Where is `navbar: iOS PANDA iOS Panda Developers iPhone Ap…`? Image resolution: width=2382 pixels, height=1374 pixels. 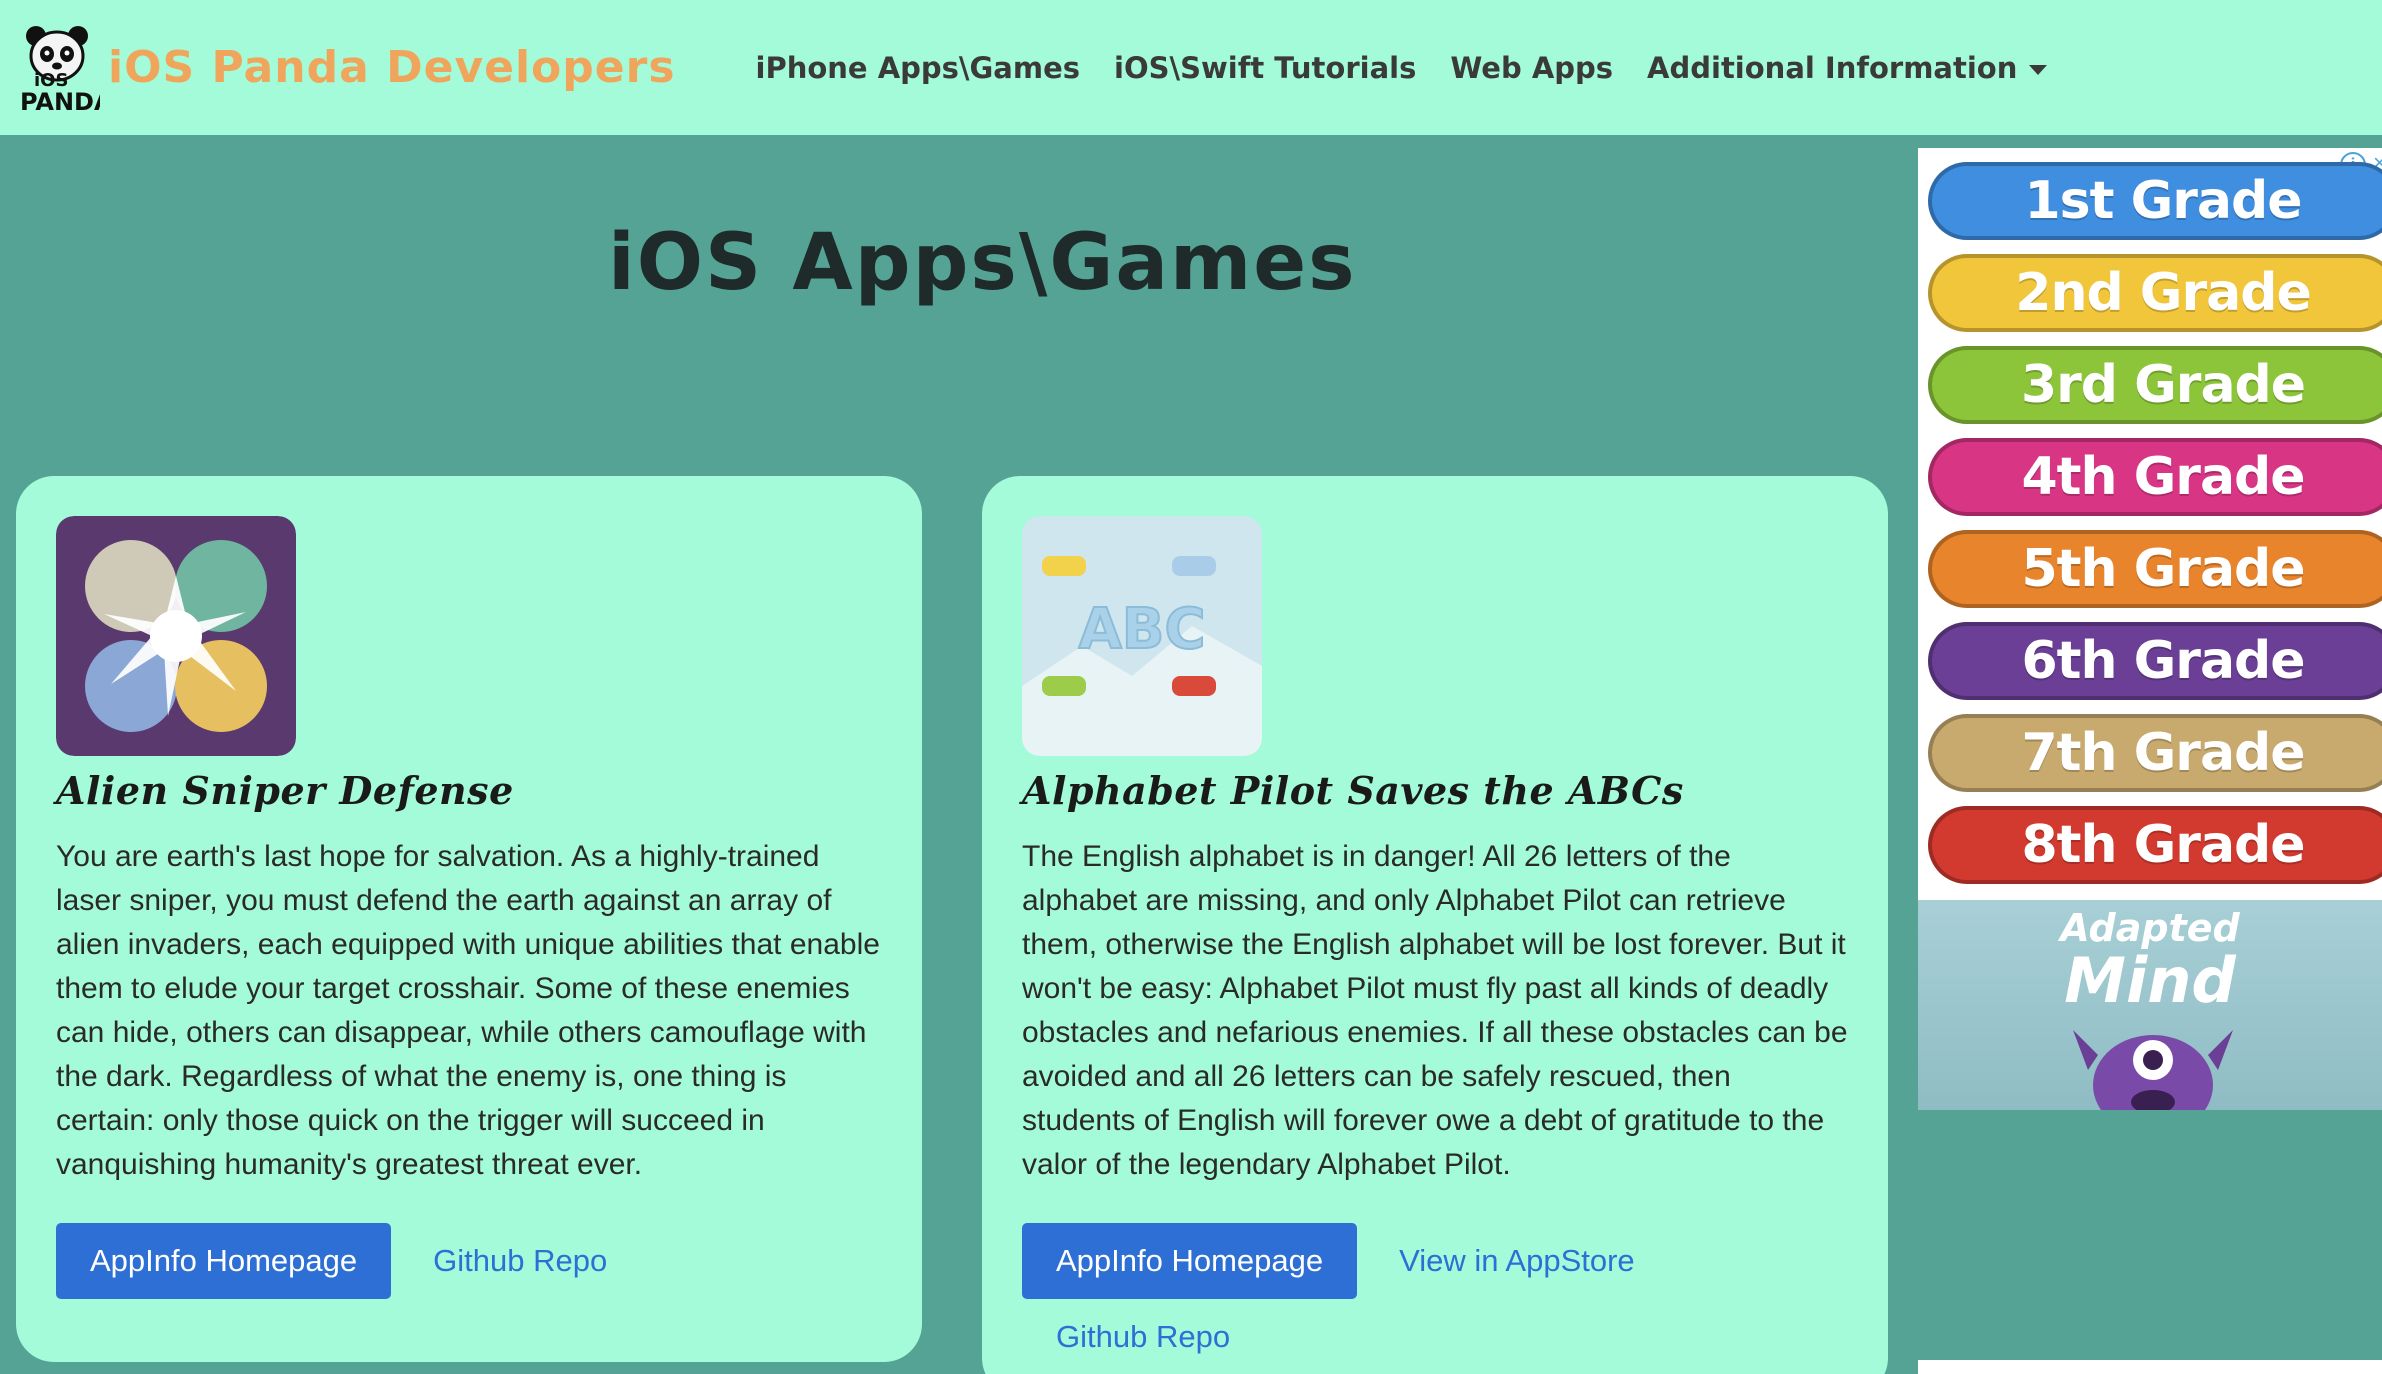
navbar: iOS PANDA iOS Panda Developers iPhone Ap… is located at coordinates (1191, 67).